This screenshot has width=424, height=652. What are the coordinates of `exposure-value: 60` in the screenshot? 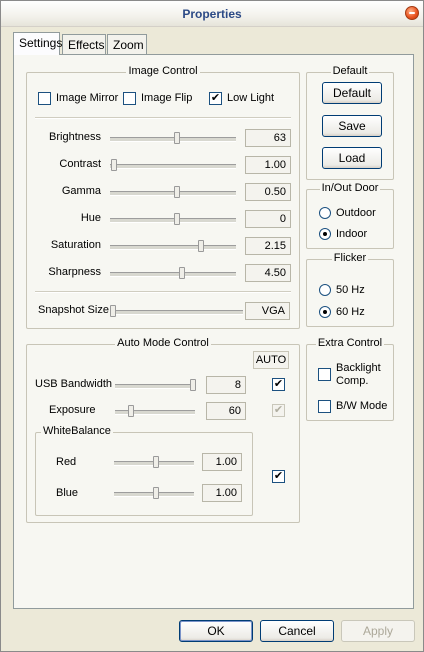 It's located at (226, 411).